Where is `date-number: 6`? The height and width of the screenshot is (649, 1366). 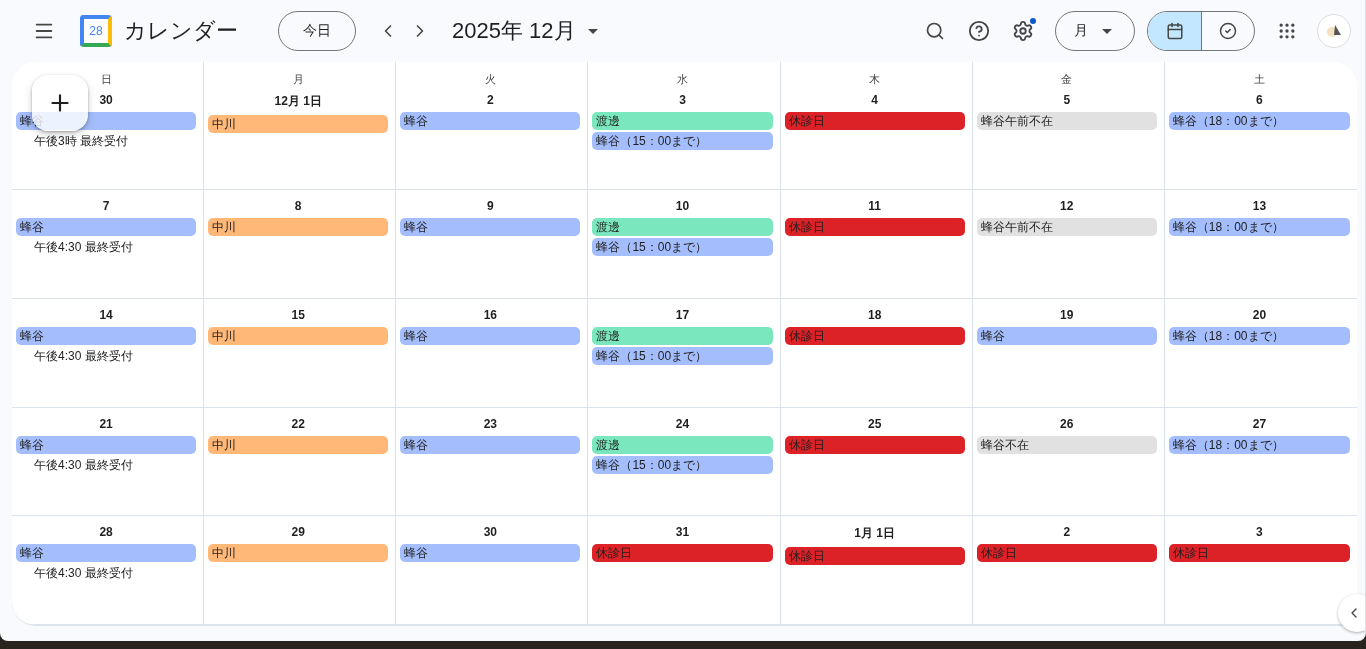 date-number: 6 is located at coordinates (1259, 100).